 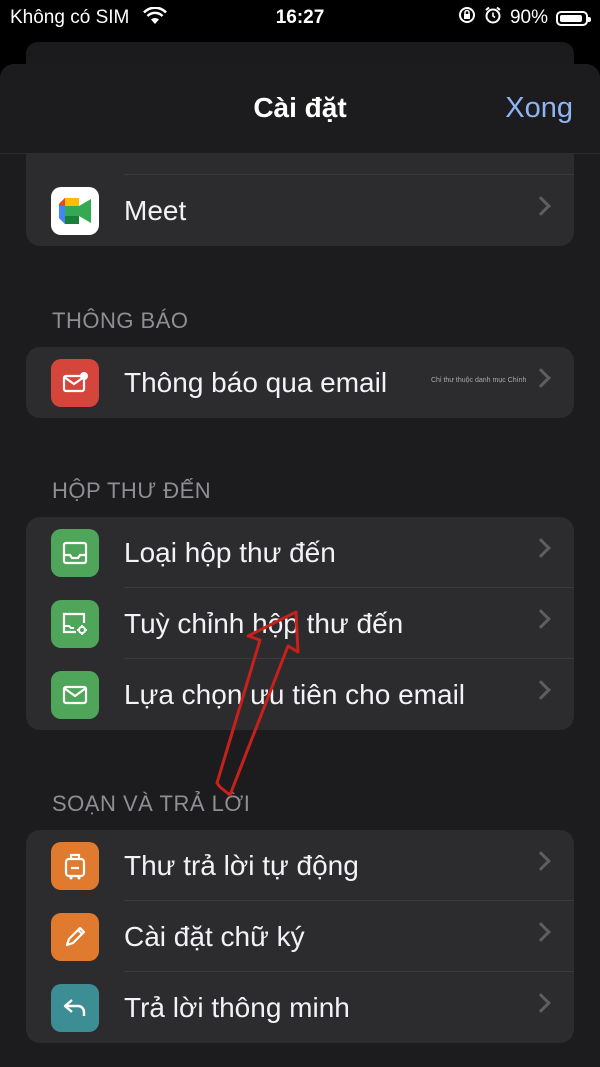 I want to click on list-item-label: Meet, so click(x=155, y=210).